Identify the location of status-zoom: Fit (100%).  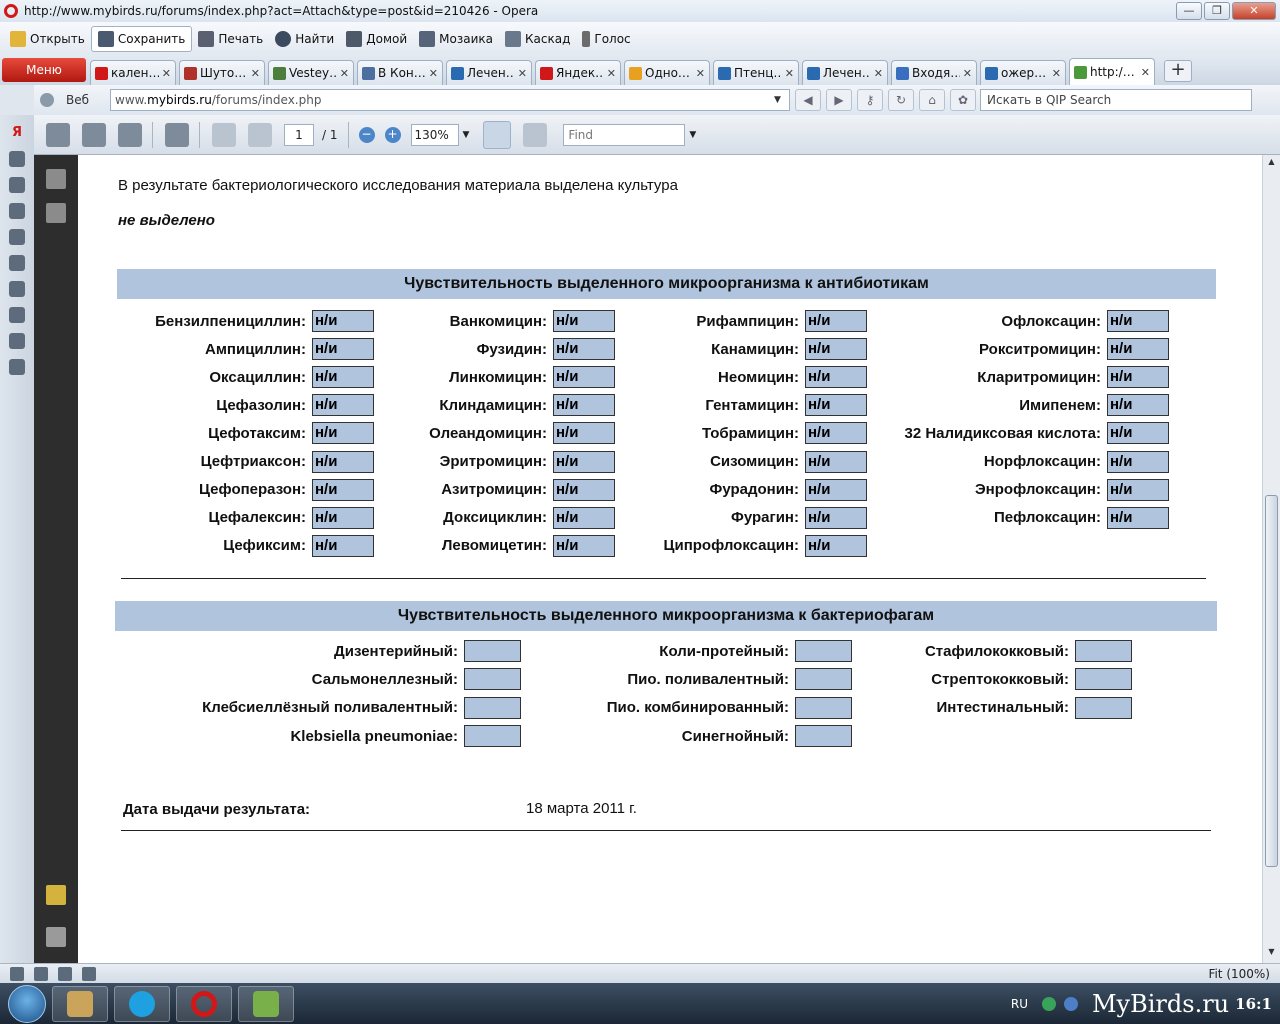
(1239, 974).